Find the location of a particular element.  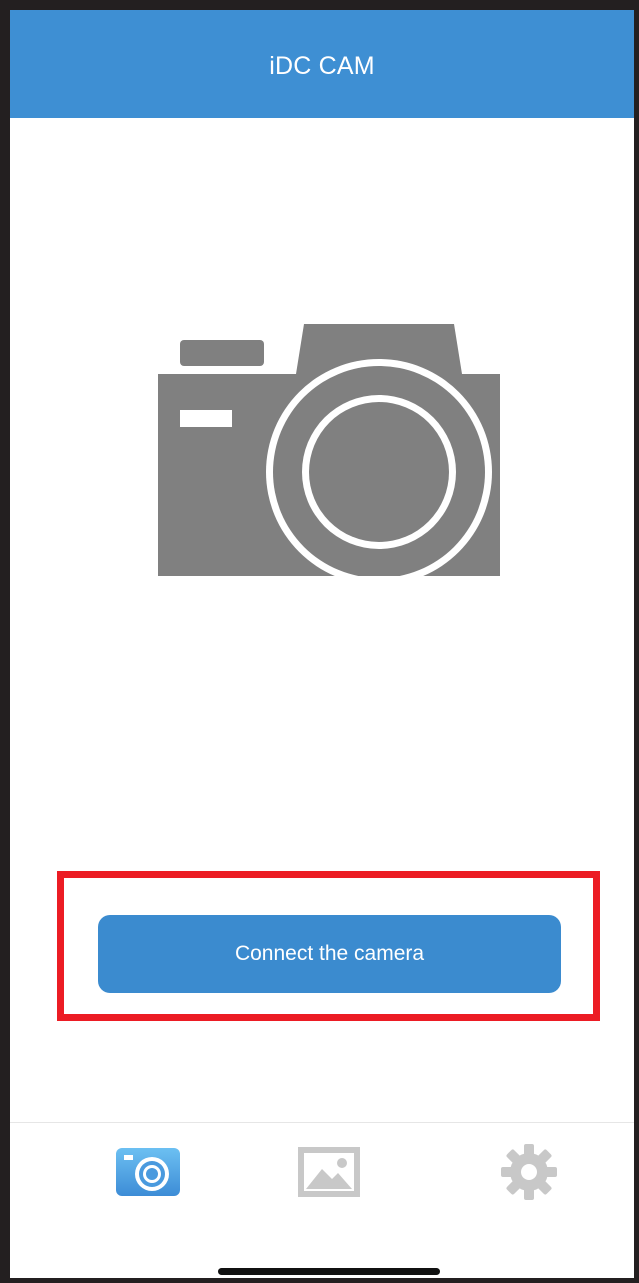

tab-gallery is located at coordinates (329, 1172).